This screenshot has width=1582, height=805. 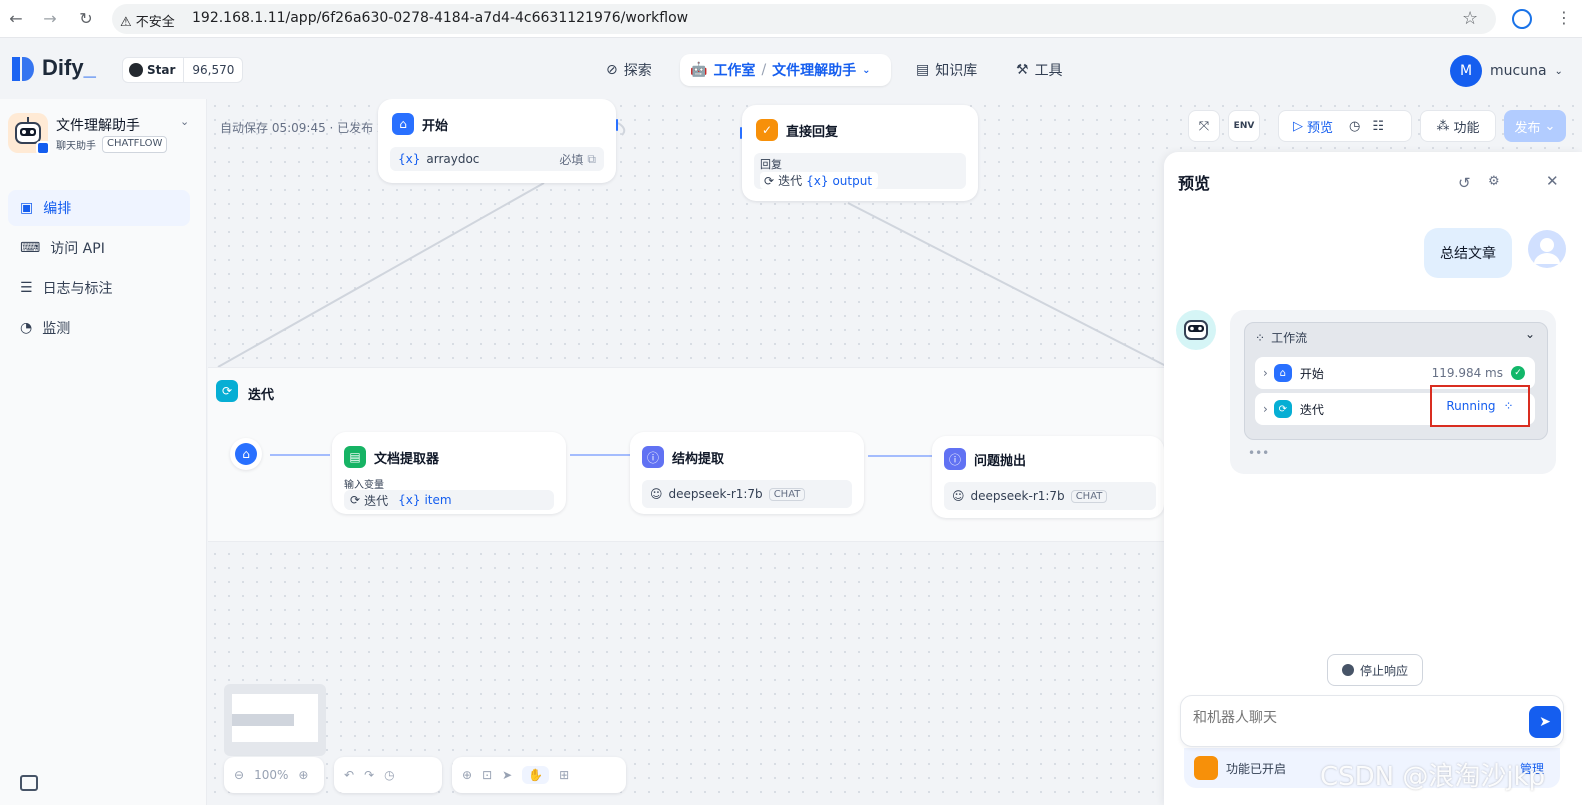 I want to click on app-title: 文件理解助手, so click(x=98, y=125).